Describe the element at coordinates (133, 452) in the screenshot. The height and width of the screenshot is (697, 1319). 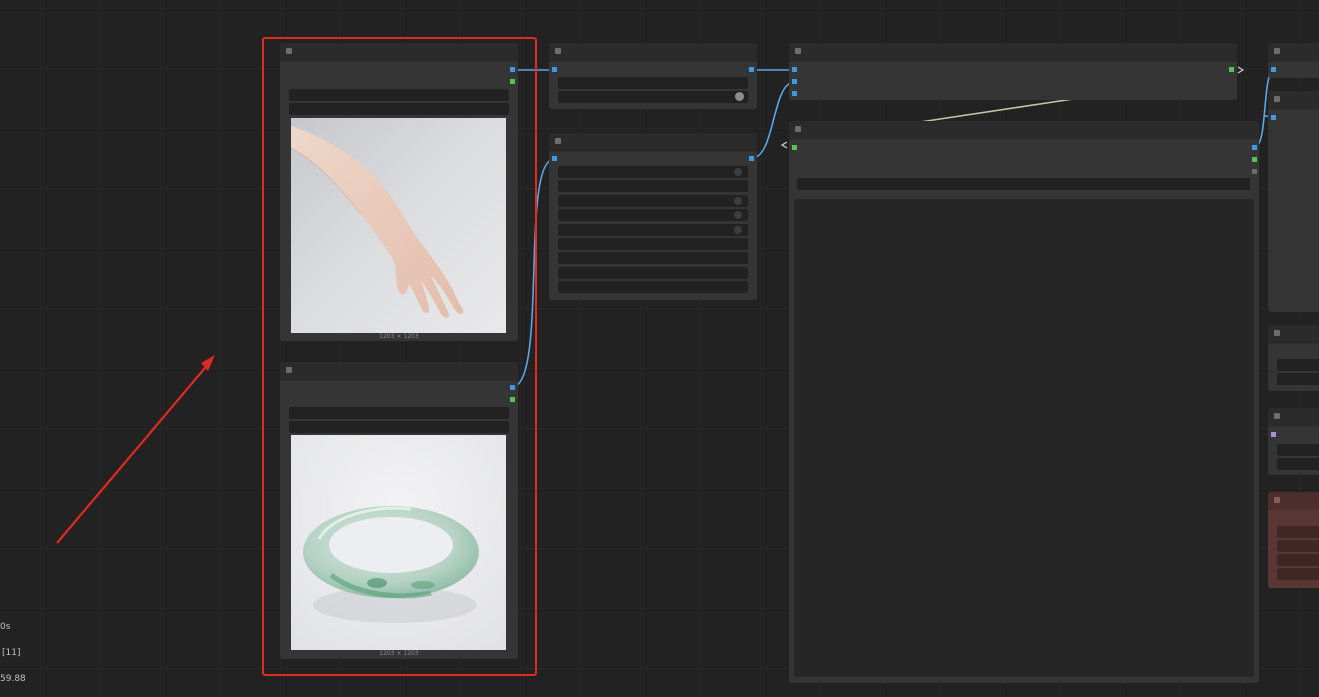
I see `arrow-annotation-icon` at that location.